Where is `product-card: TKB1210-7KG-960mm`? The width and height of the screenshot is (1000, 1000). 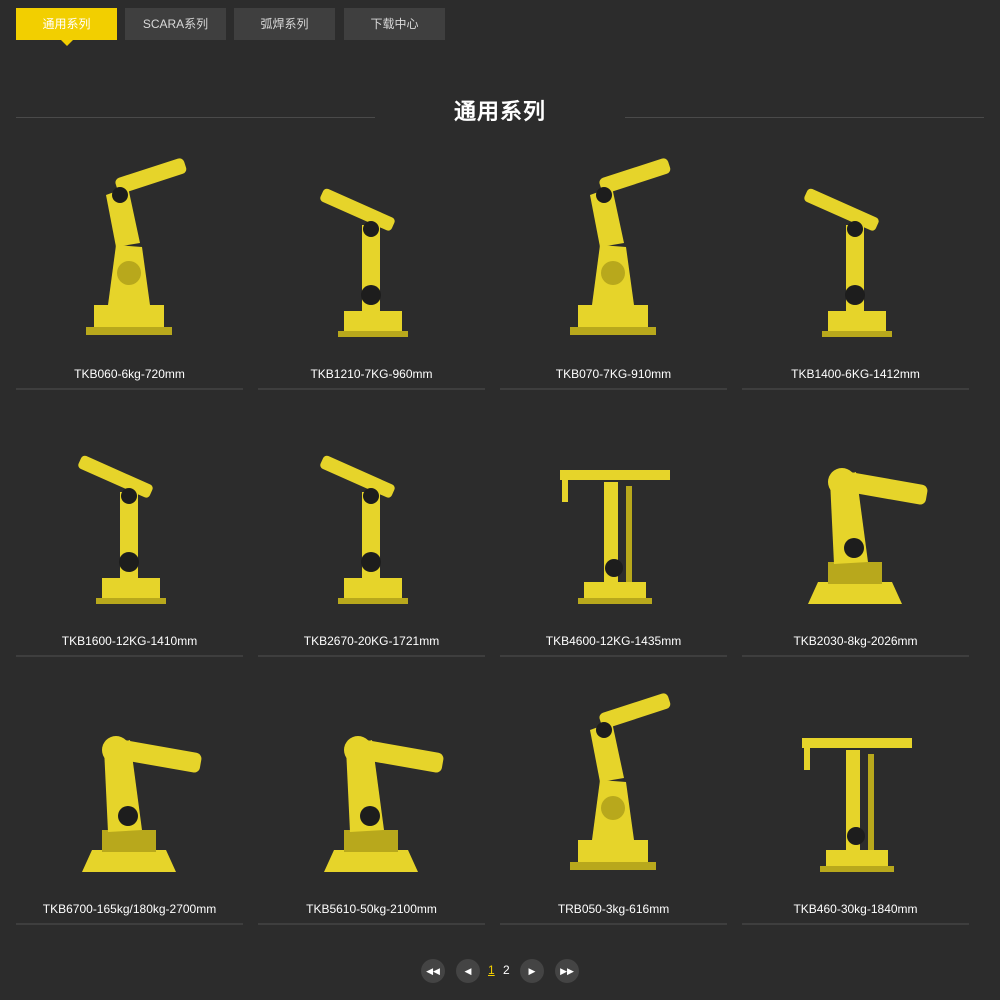
product-card: TKB1210-7KG-960mm is located at coordinates (371, 280).